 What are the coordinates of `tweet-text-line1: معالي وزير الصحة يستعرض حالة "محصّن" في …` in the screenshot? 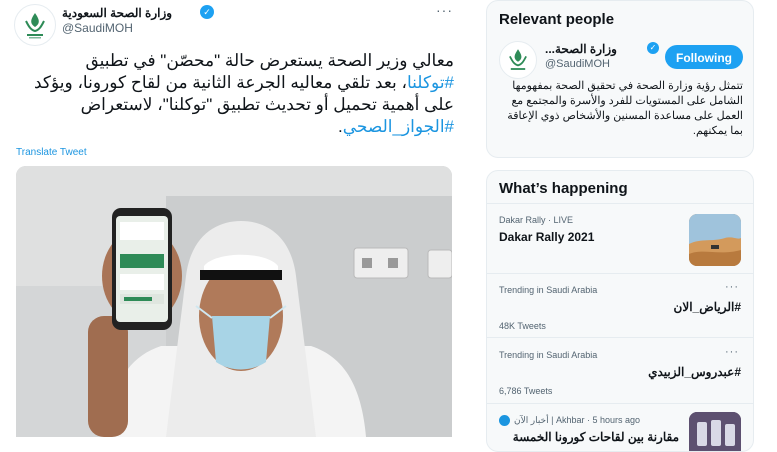 It's located at (269, 60).